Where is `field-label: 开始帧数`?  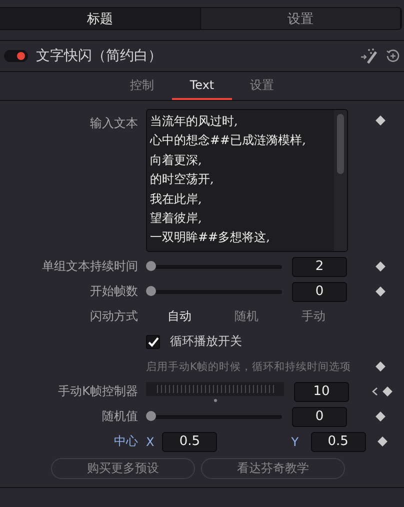
field-label: 开始帧数 is located at coordinates (114, 291).